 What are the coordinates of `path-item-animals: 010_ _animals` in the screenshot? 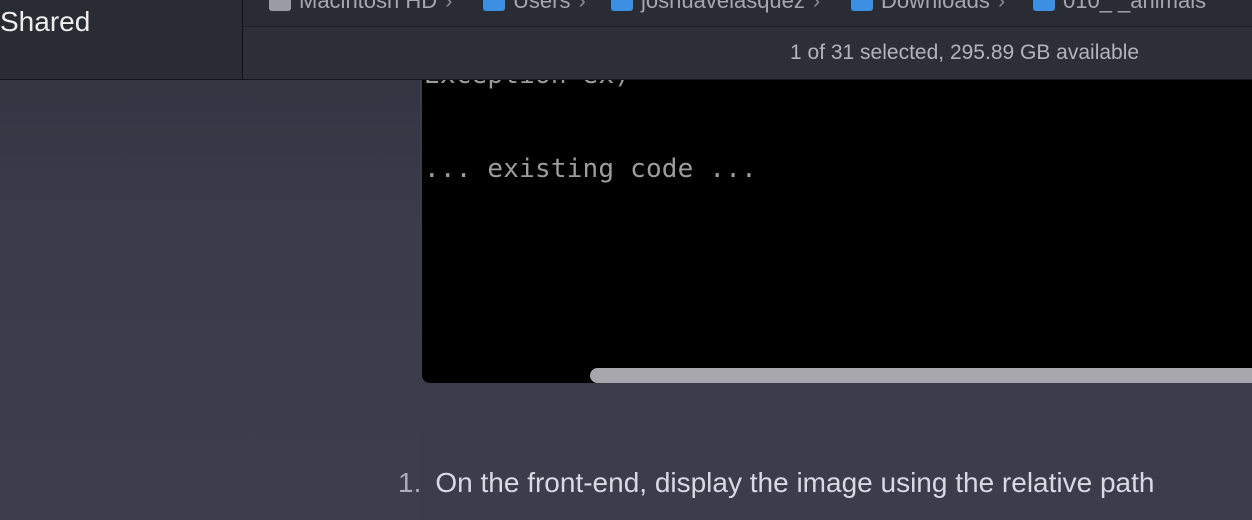 It's located at (1119, 7).